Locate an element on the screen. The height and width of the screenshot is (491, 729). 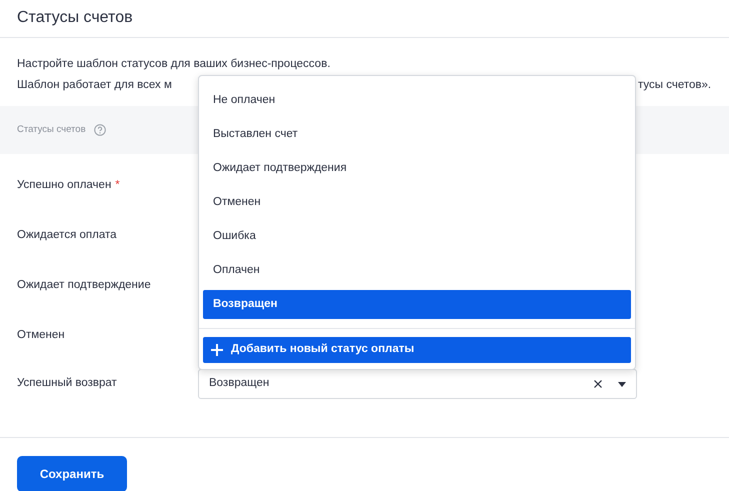
dropdown-option: Отменен is located at coordinates (417, 203).